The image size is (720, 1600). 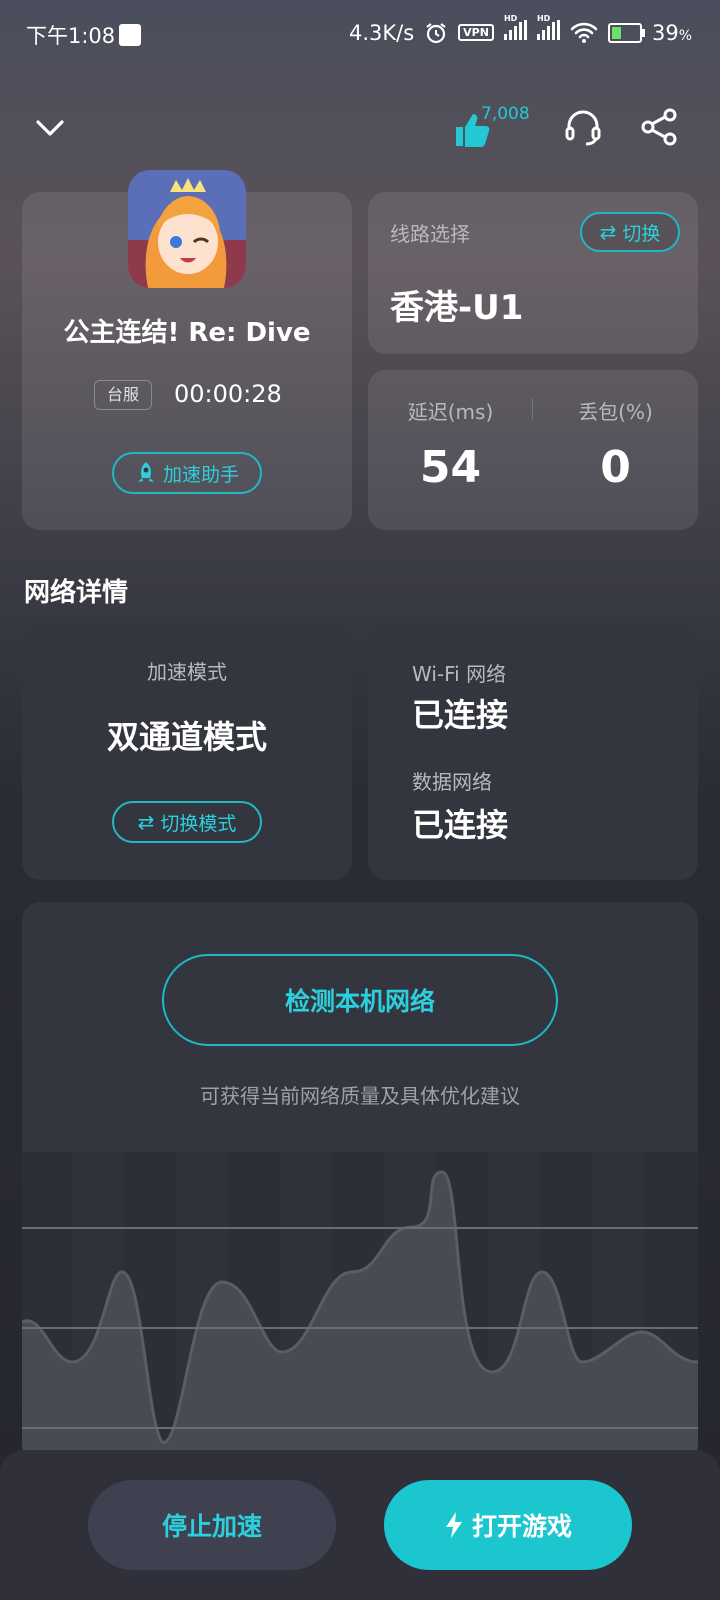 I want to click on route-switch-button: ⇄ 切换, so click(x=630, y=232).